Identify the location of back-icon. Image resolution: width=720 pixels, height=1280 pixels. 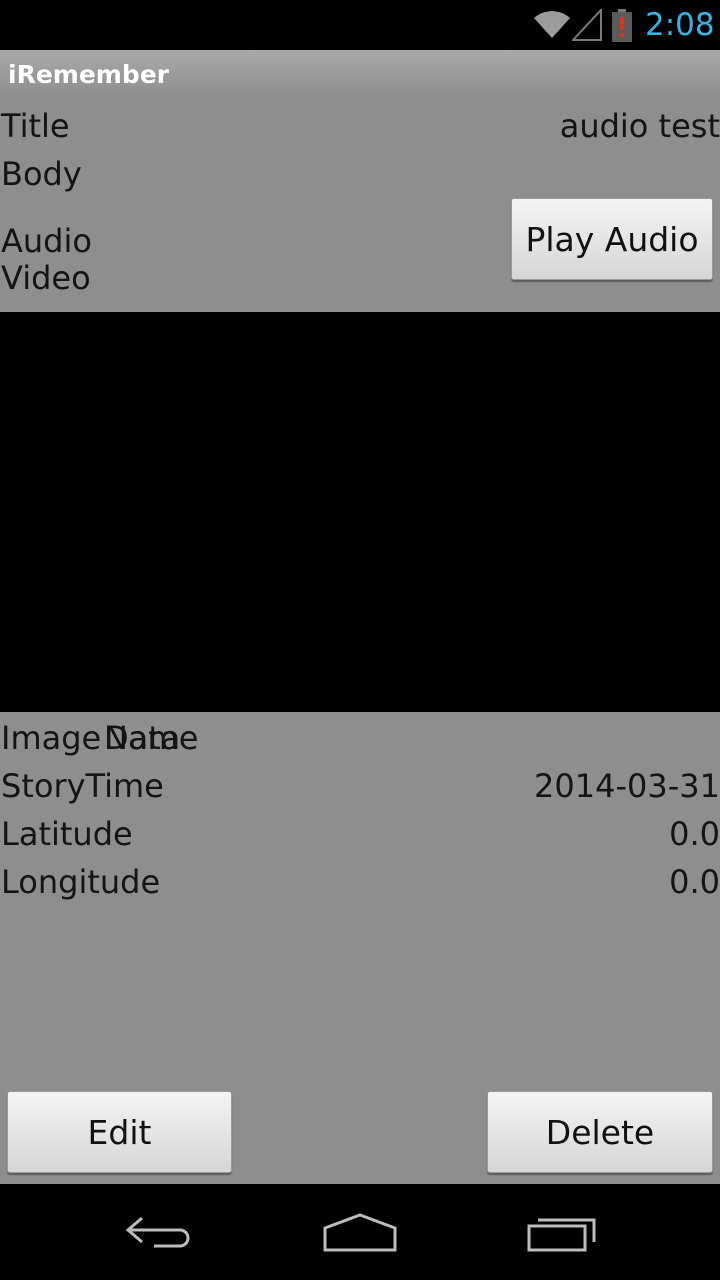
(160, 1232).